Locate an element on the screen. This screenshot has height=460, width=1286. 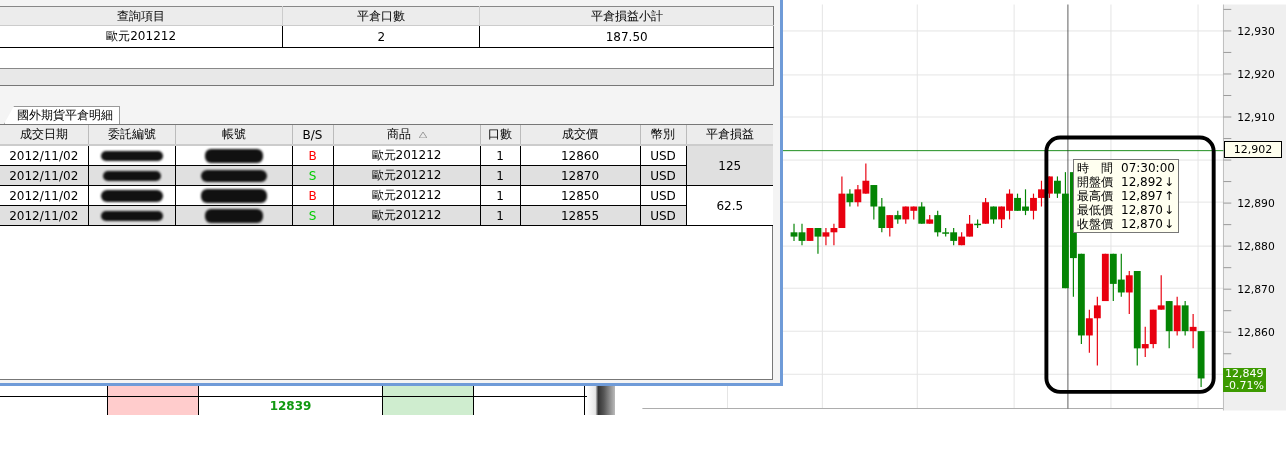
tooltip-label: 時 間 is located at coordinates (1095, 168).